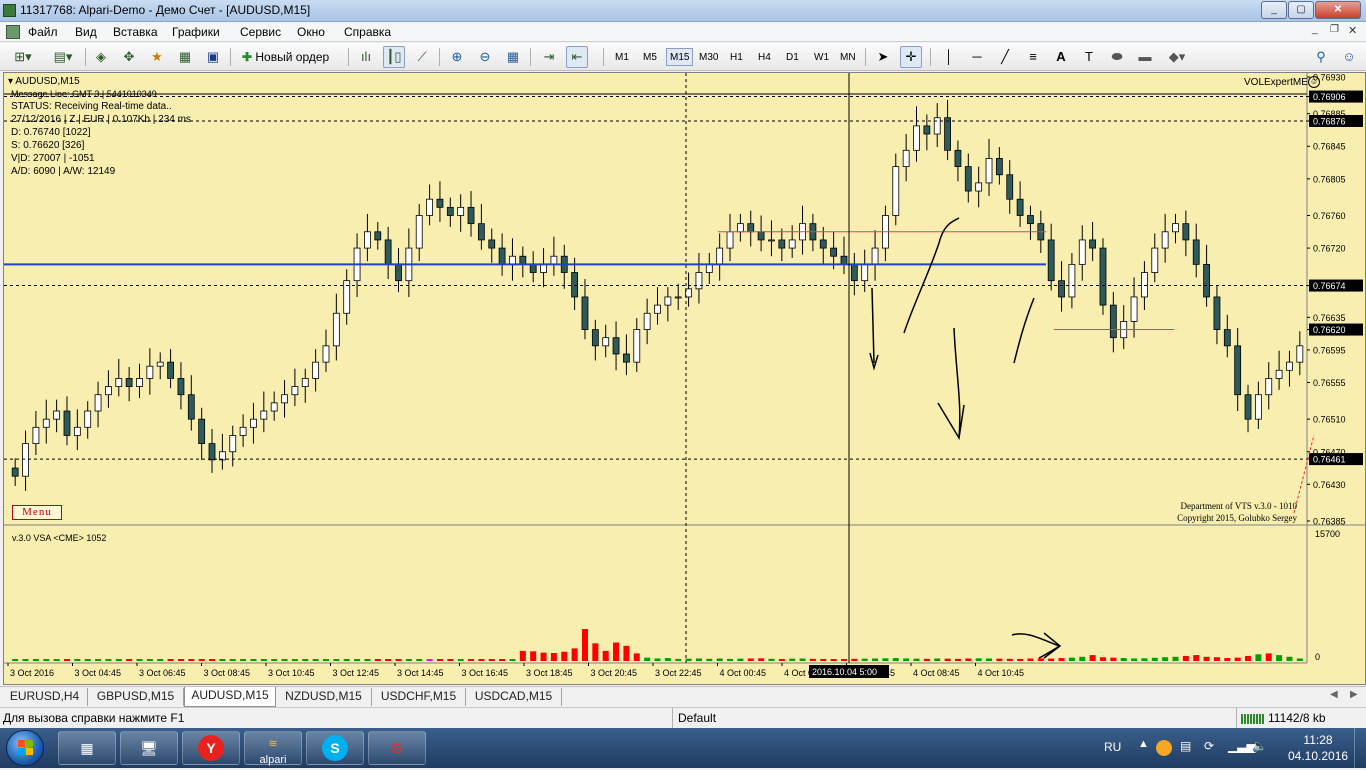 This screenshot has height=770, width=1366. What do you see at coordinates (1061, 57) in the screenshot?
I see `text-tool-icon: A` at bounding box center [1061, 57].